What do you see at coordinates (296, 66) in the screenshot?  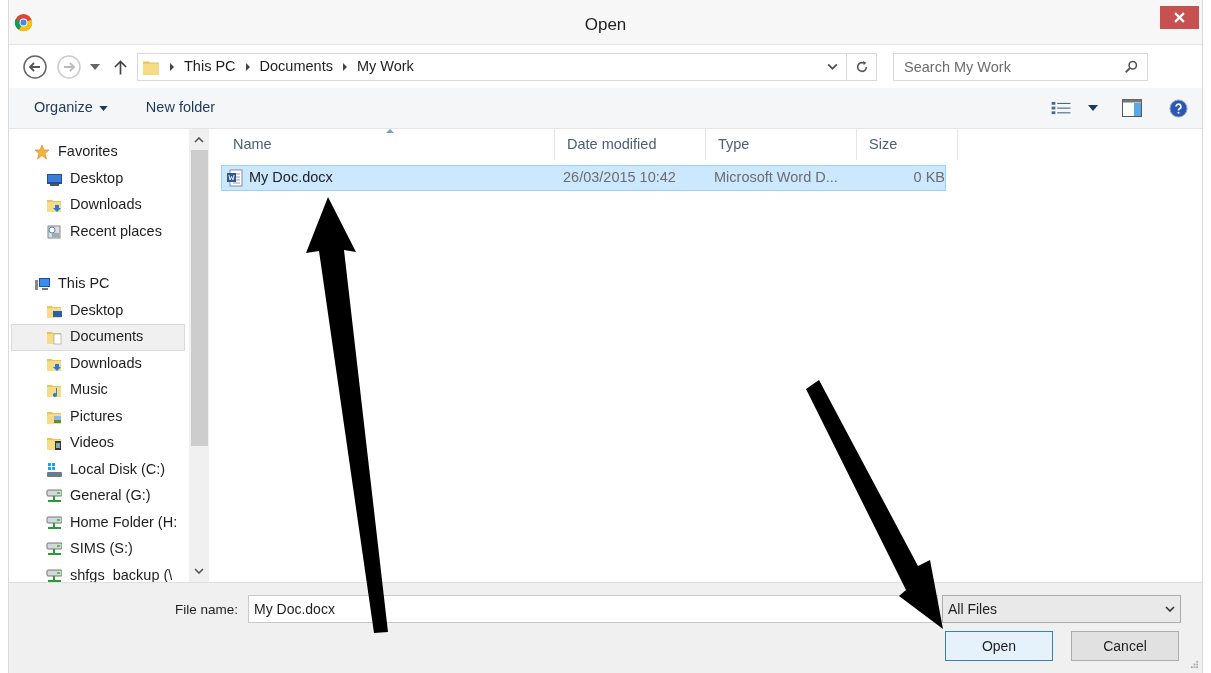 I see `breadcrumb: Documents` at bounding box center [296, 66].